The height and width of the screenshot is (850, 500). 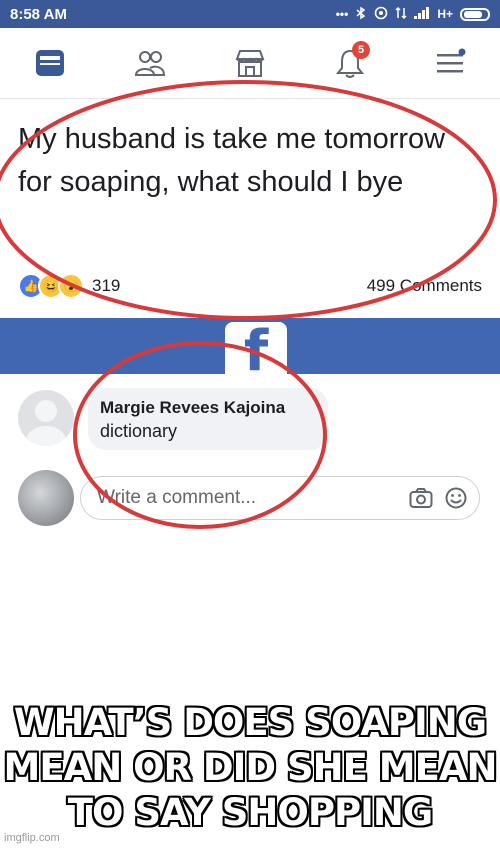 I want to click on emoji-icon, so click(x=456, y=498).